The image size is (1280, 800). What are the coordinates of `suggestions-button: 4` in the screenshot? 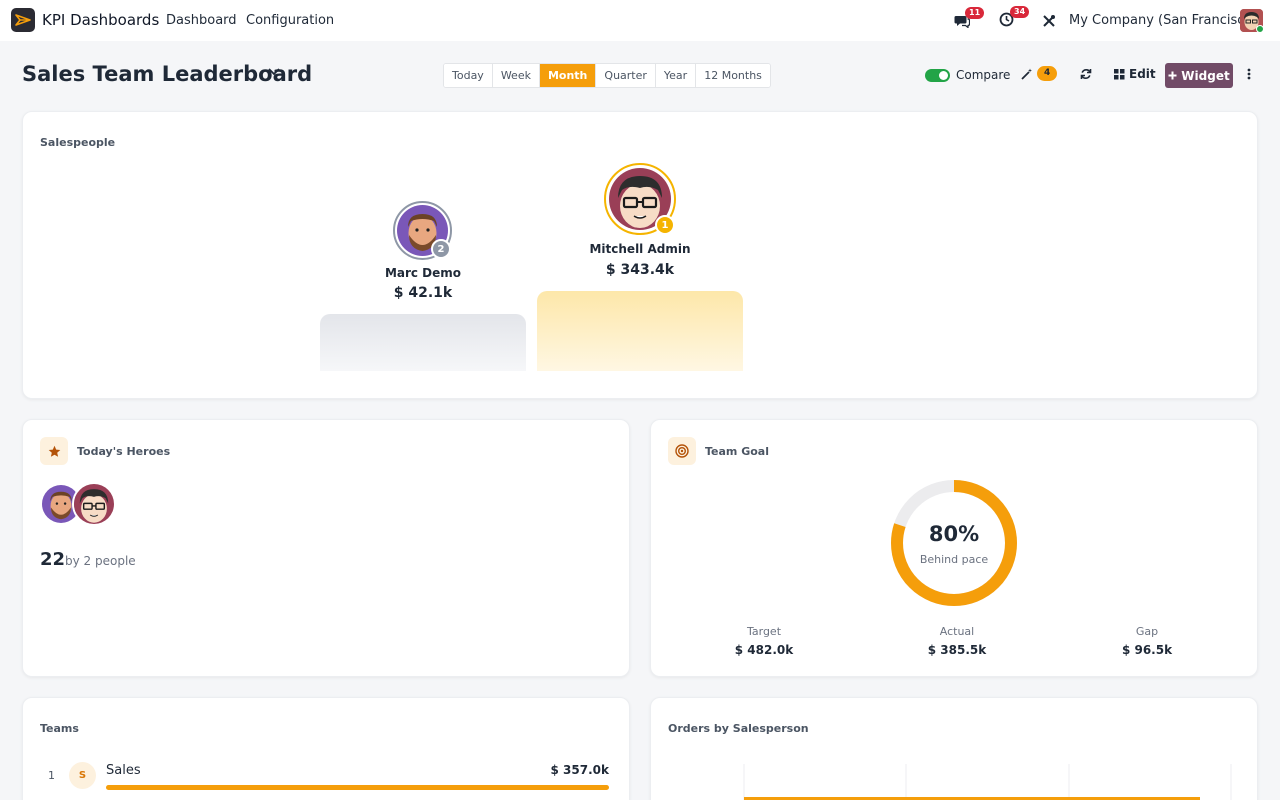 It's located at (1039, 73).